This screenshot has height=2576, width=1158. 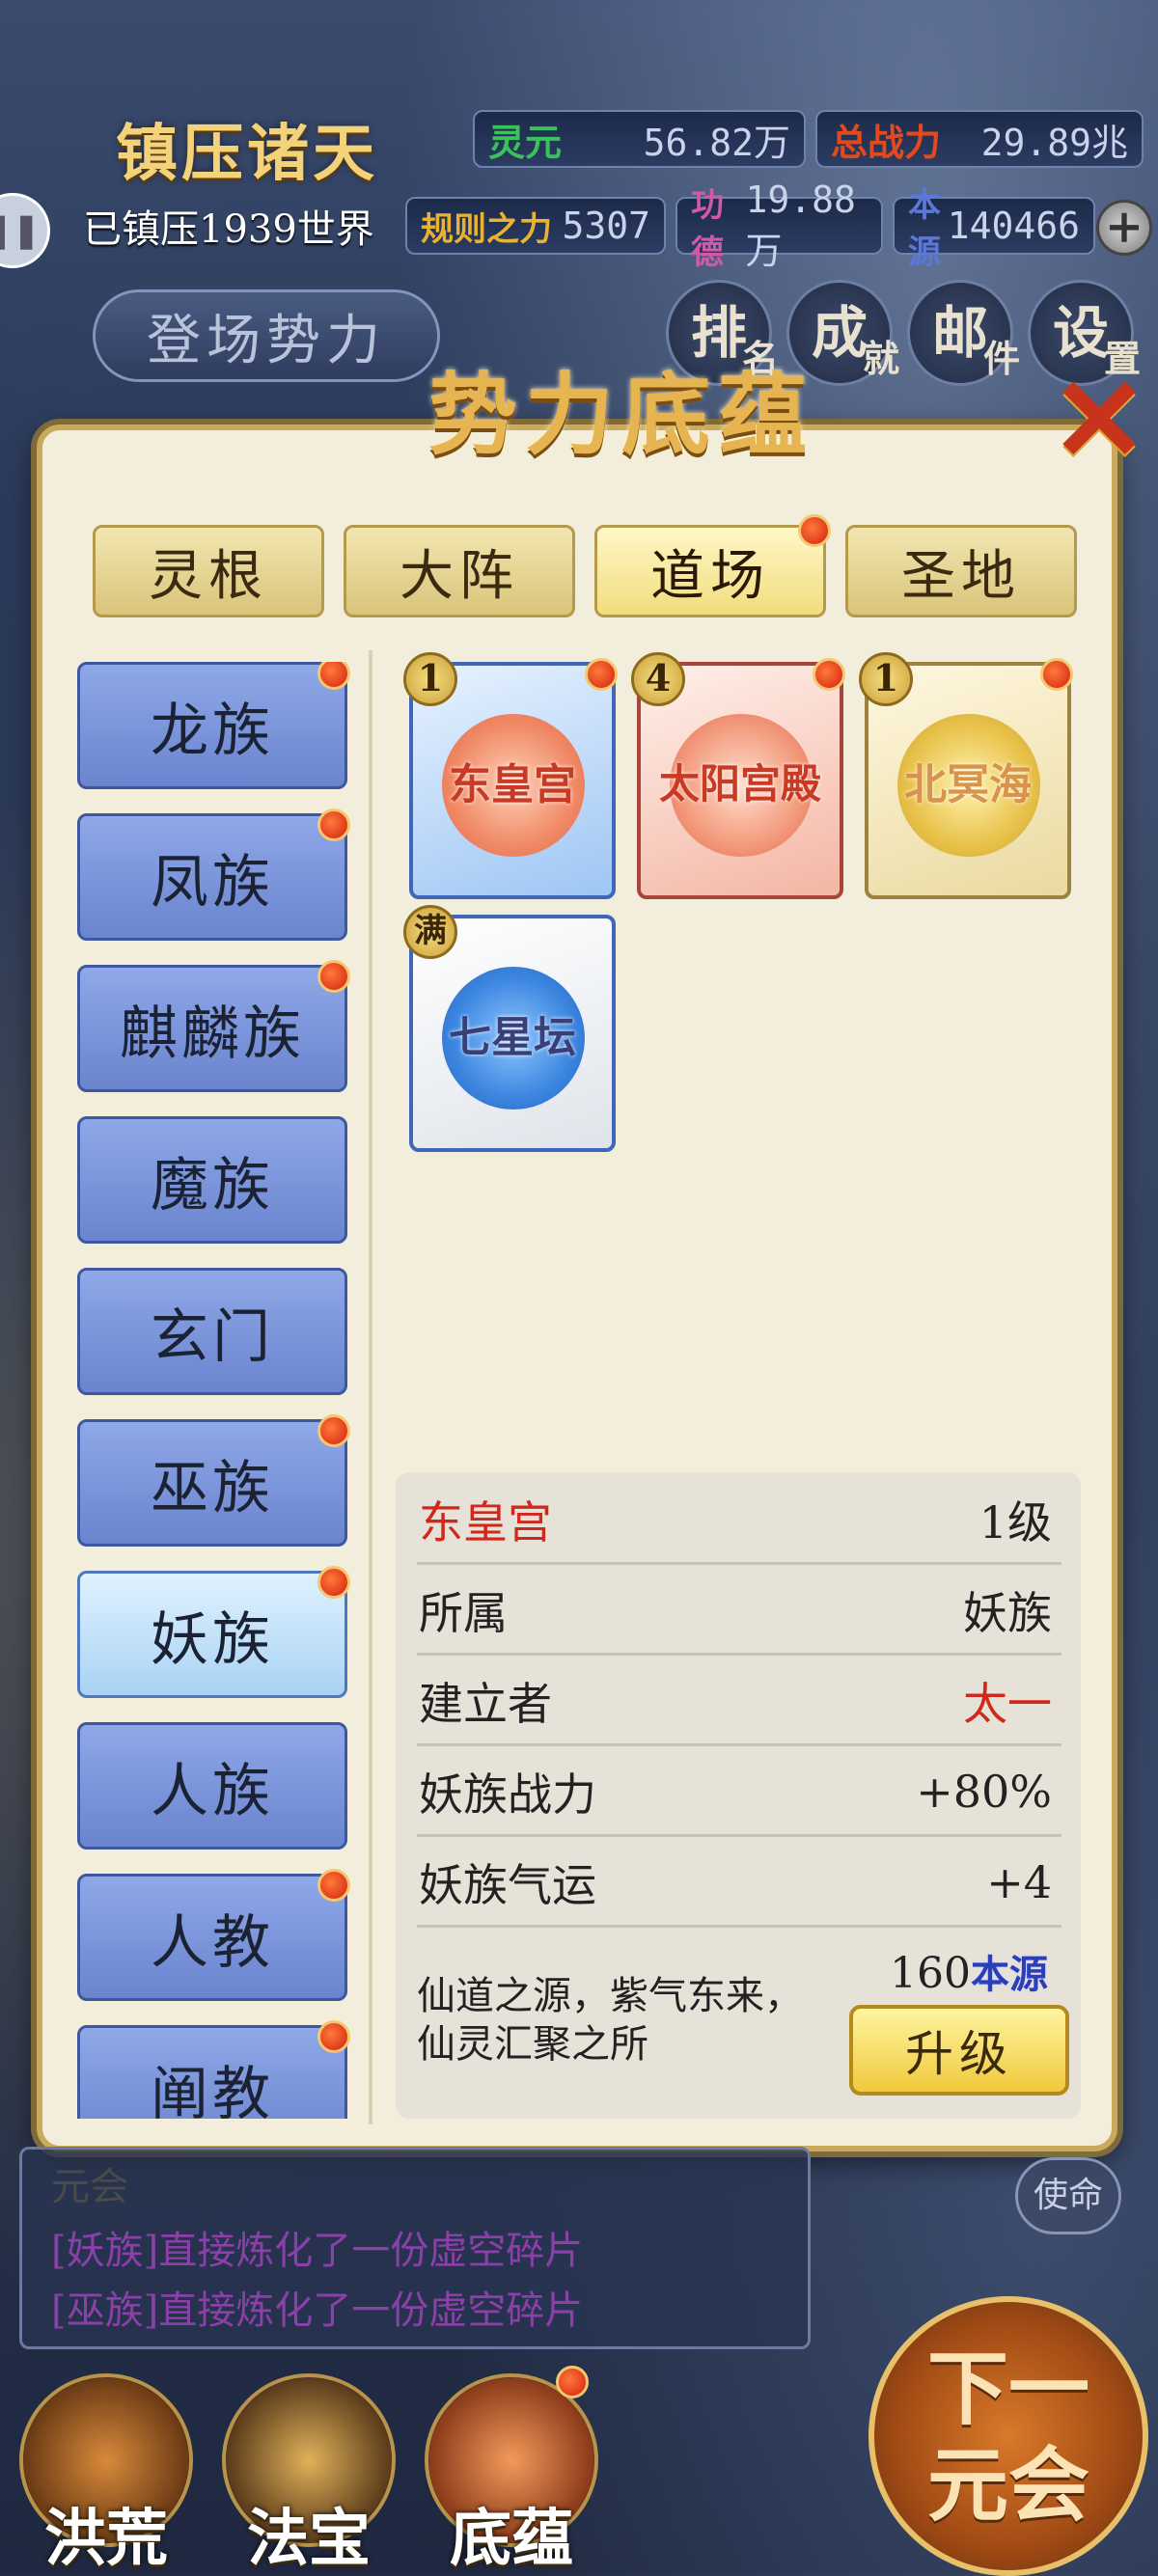 I want to click on lingyuan-counter: 灵元 56.82万, so click(x=639, y=139).